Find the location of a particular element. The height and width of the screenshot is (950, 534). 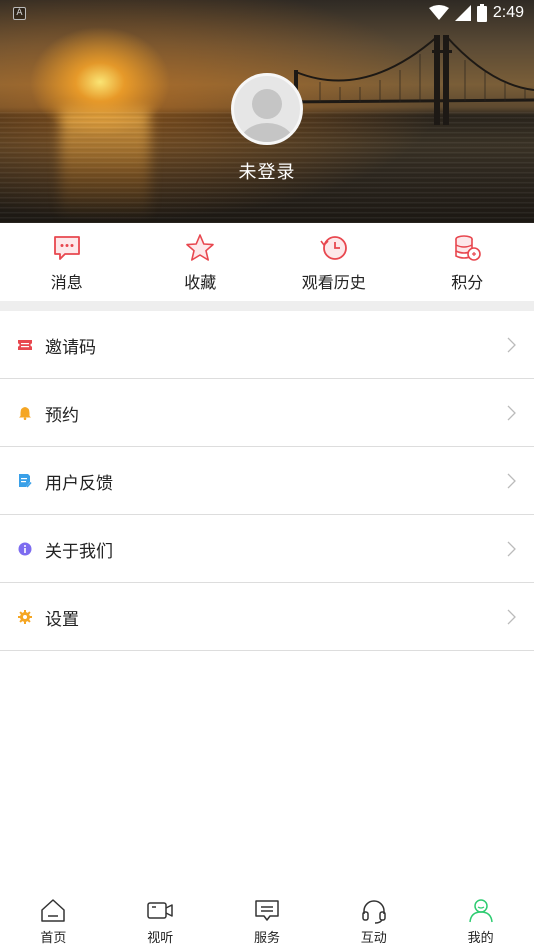

qa-label: 积分 is located at coordinates (467, 282).